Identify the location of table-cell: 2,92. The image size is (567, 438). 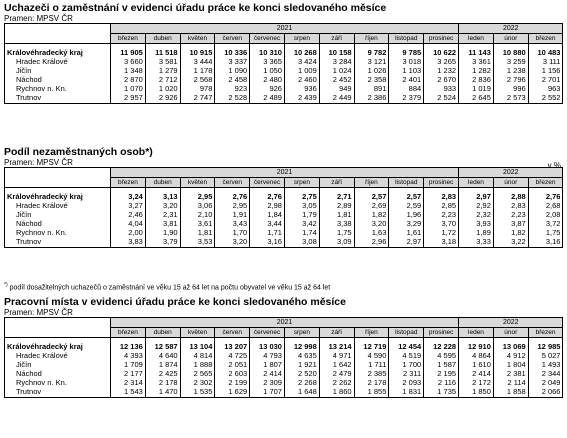
(476, 205).